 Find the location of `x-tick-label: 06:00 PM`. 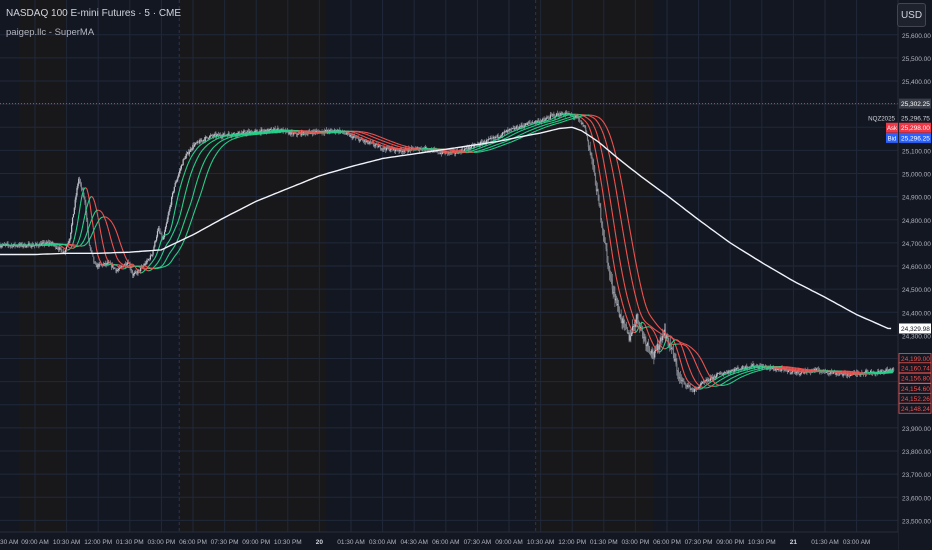

x-tick-label: 06:00 PM is located at coordinates (193, 542).